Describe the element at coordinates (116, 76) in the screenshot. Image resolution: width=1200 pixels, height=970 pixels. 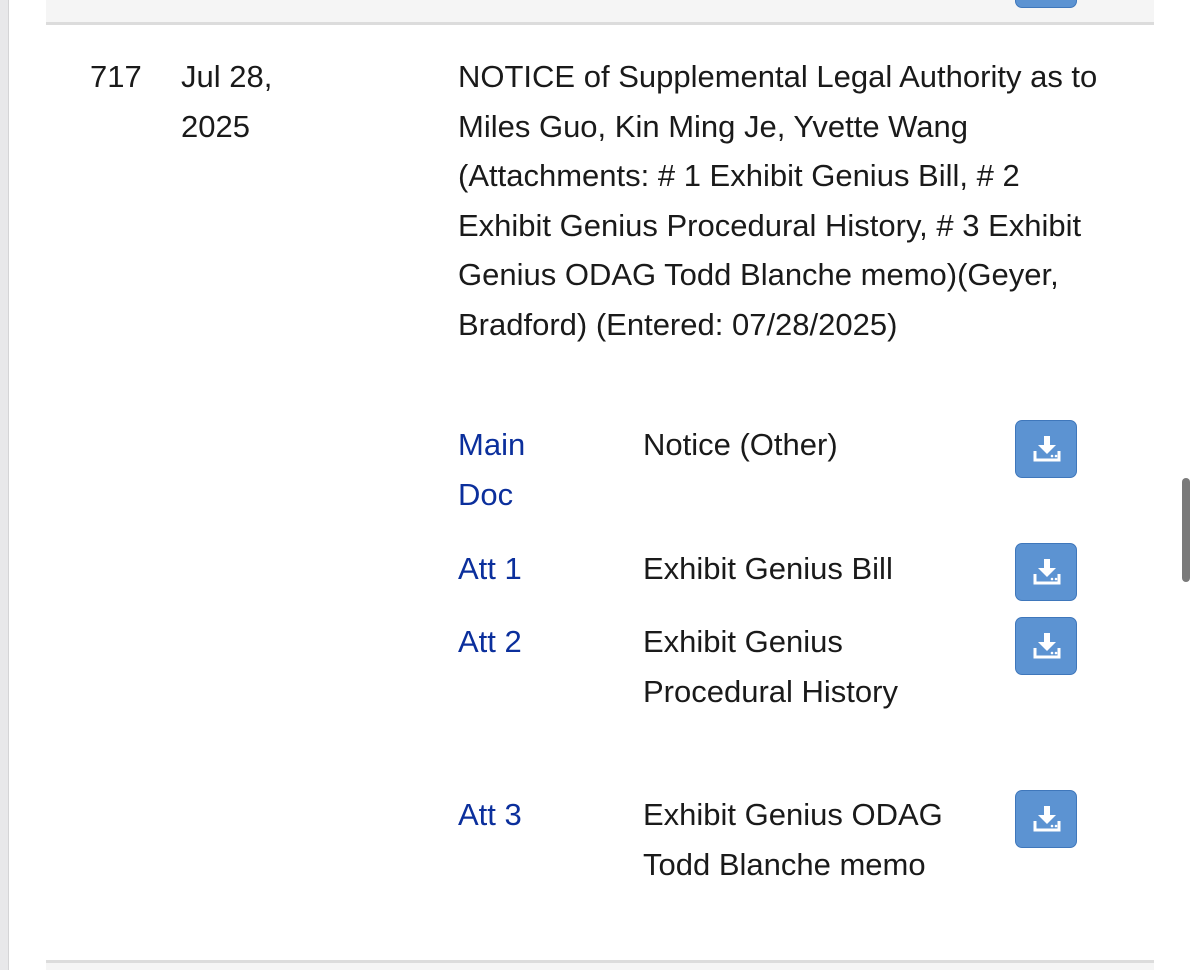
I see `entry-number: 717` at that location.